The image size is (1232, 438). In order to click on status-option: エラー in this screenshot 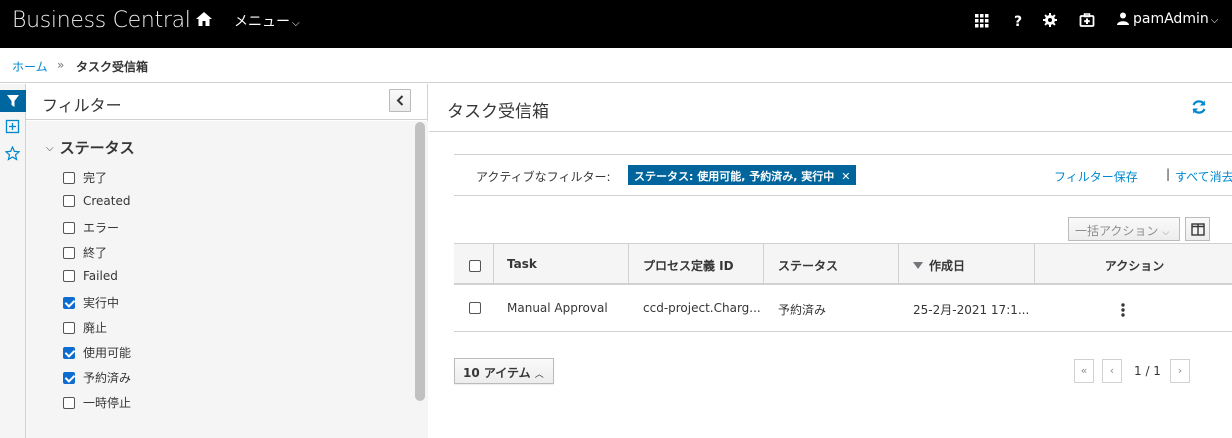, I will do `click(91, 228)`.